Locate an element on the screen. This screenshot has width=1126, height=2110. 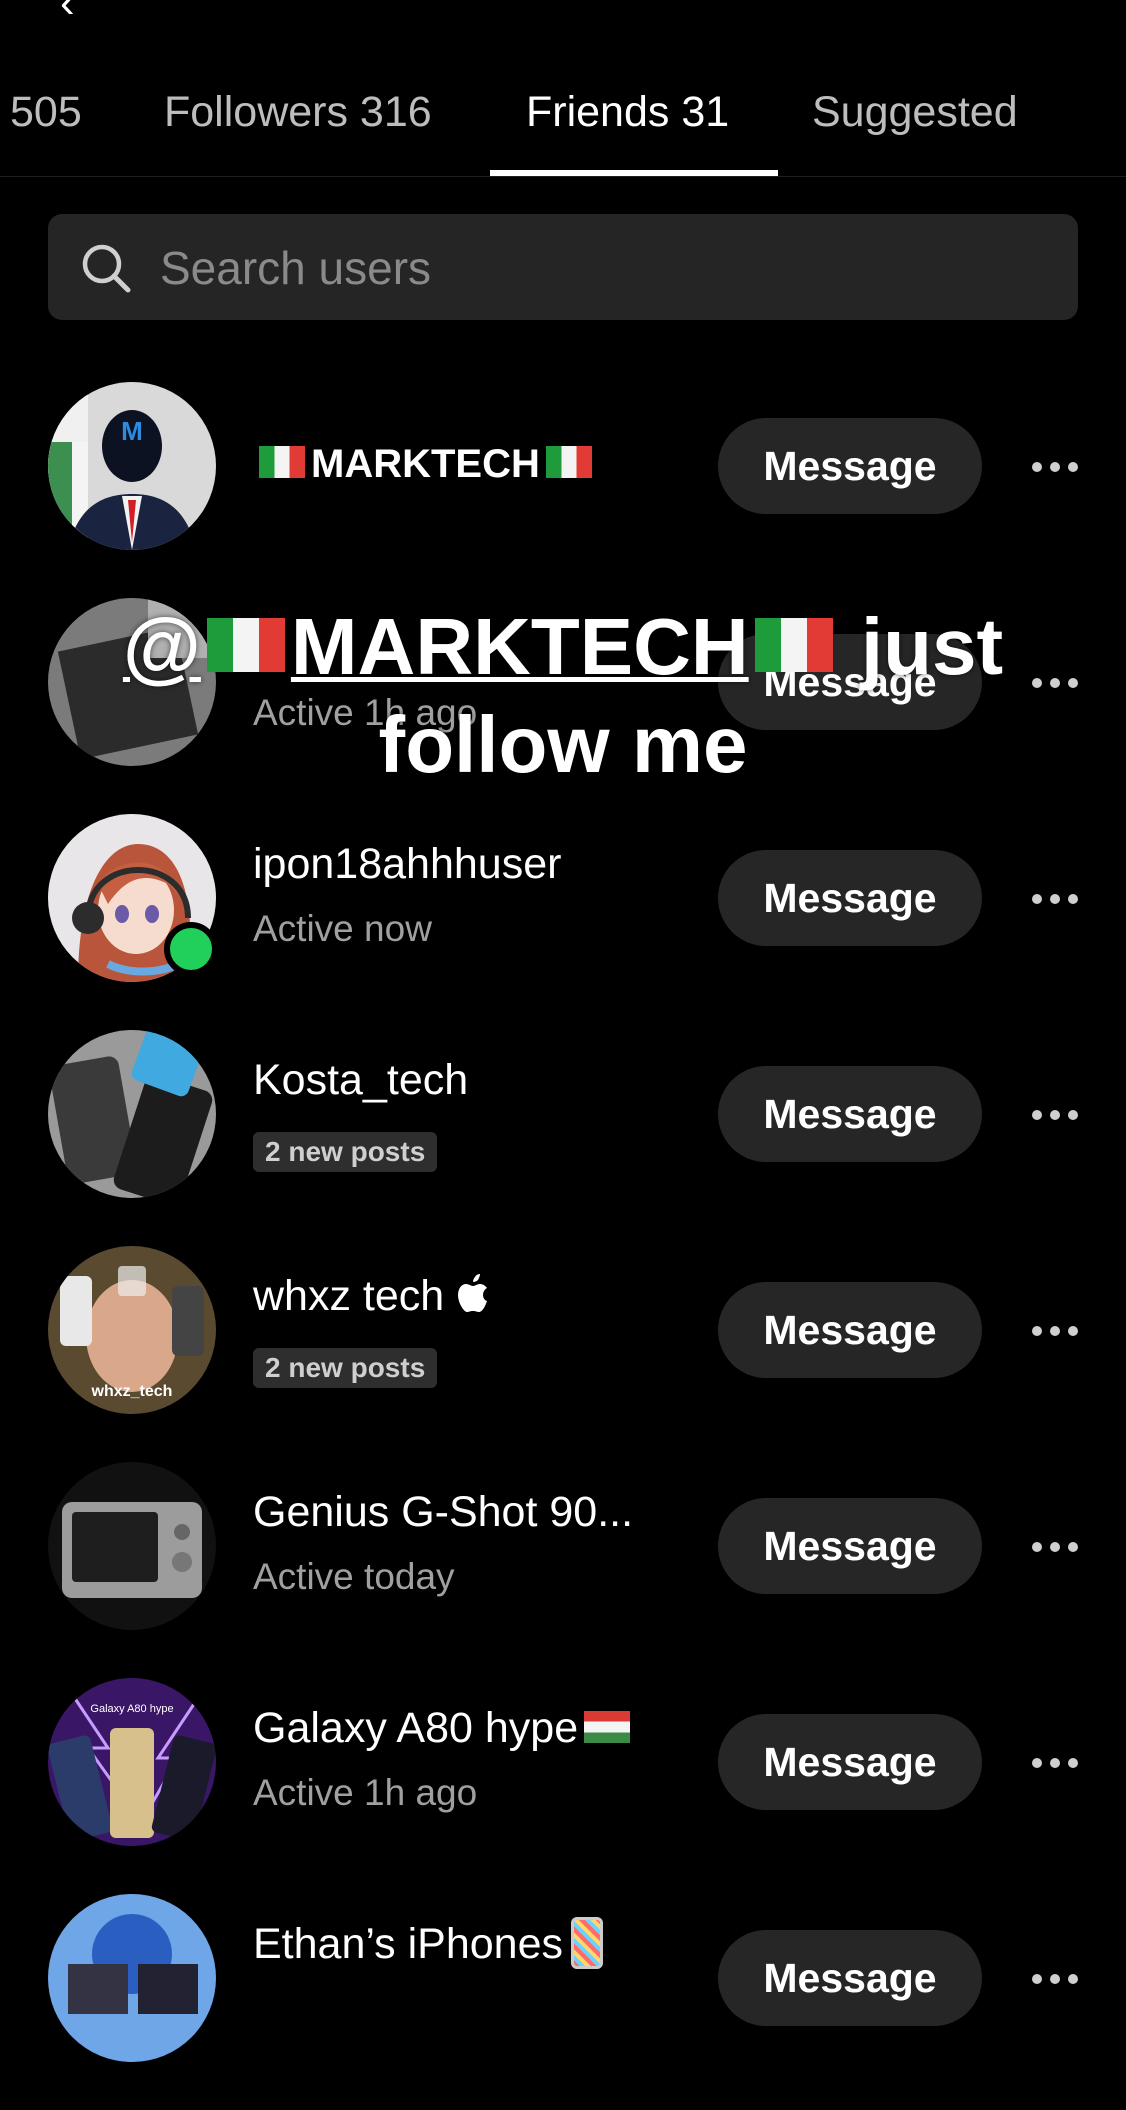
user-name: Galaxy A80 hype is located at coordinates (444, 1728).